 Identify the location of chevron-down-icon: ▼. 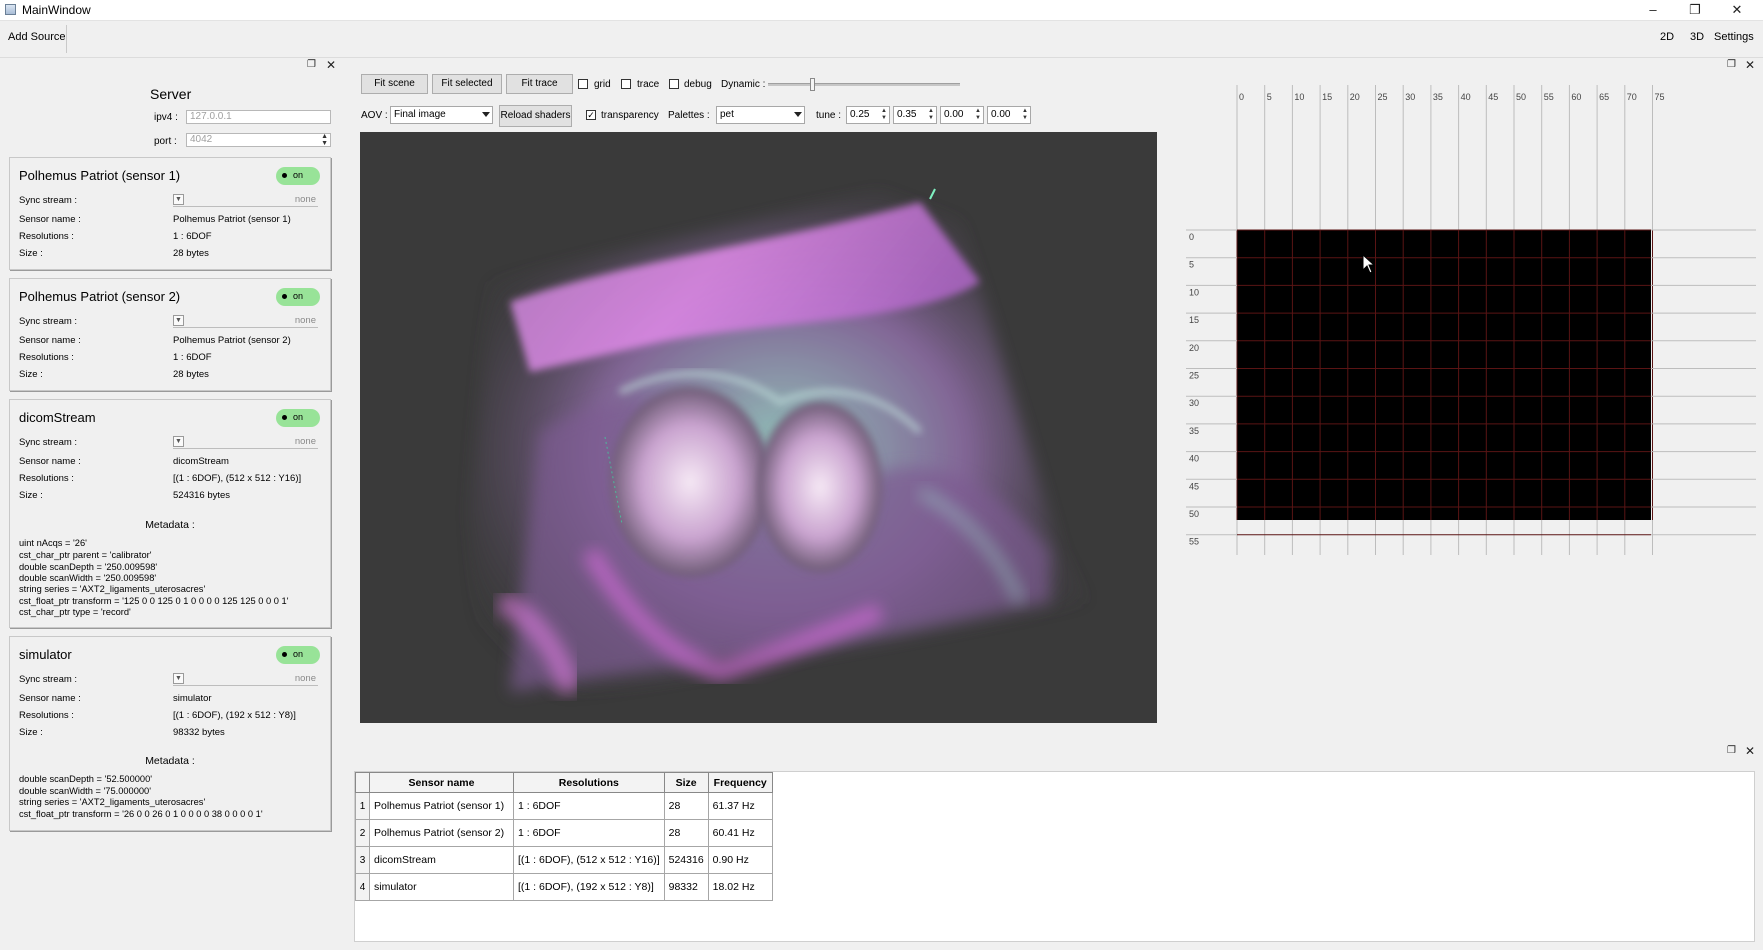
(178, 441).